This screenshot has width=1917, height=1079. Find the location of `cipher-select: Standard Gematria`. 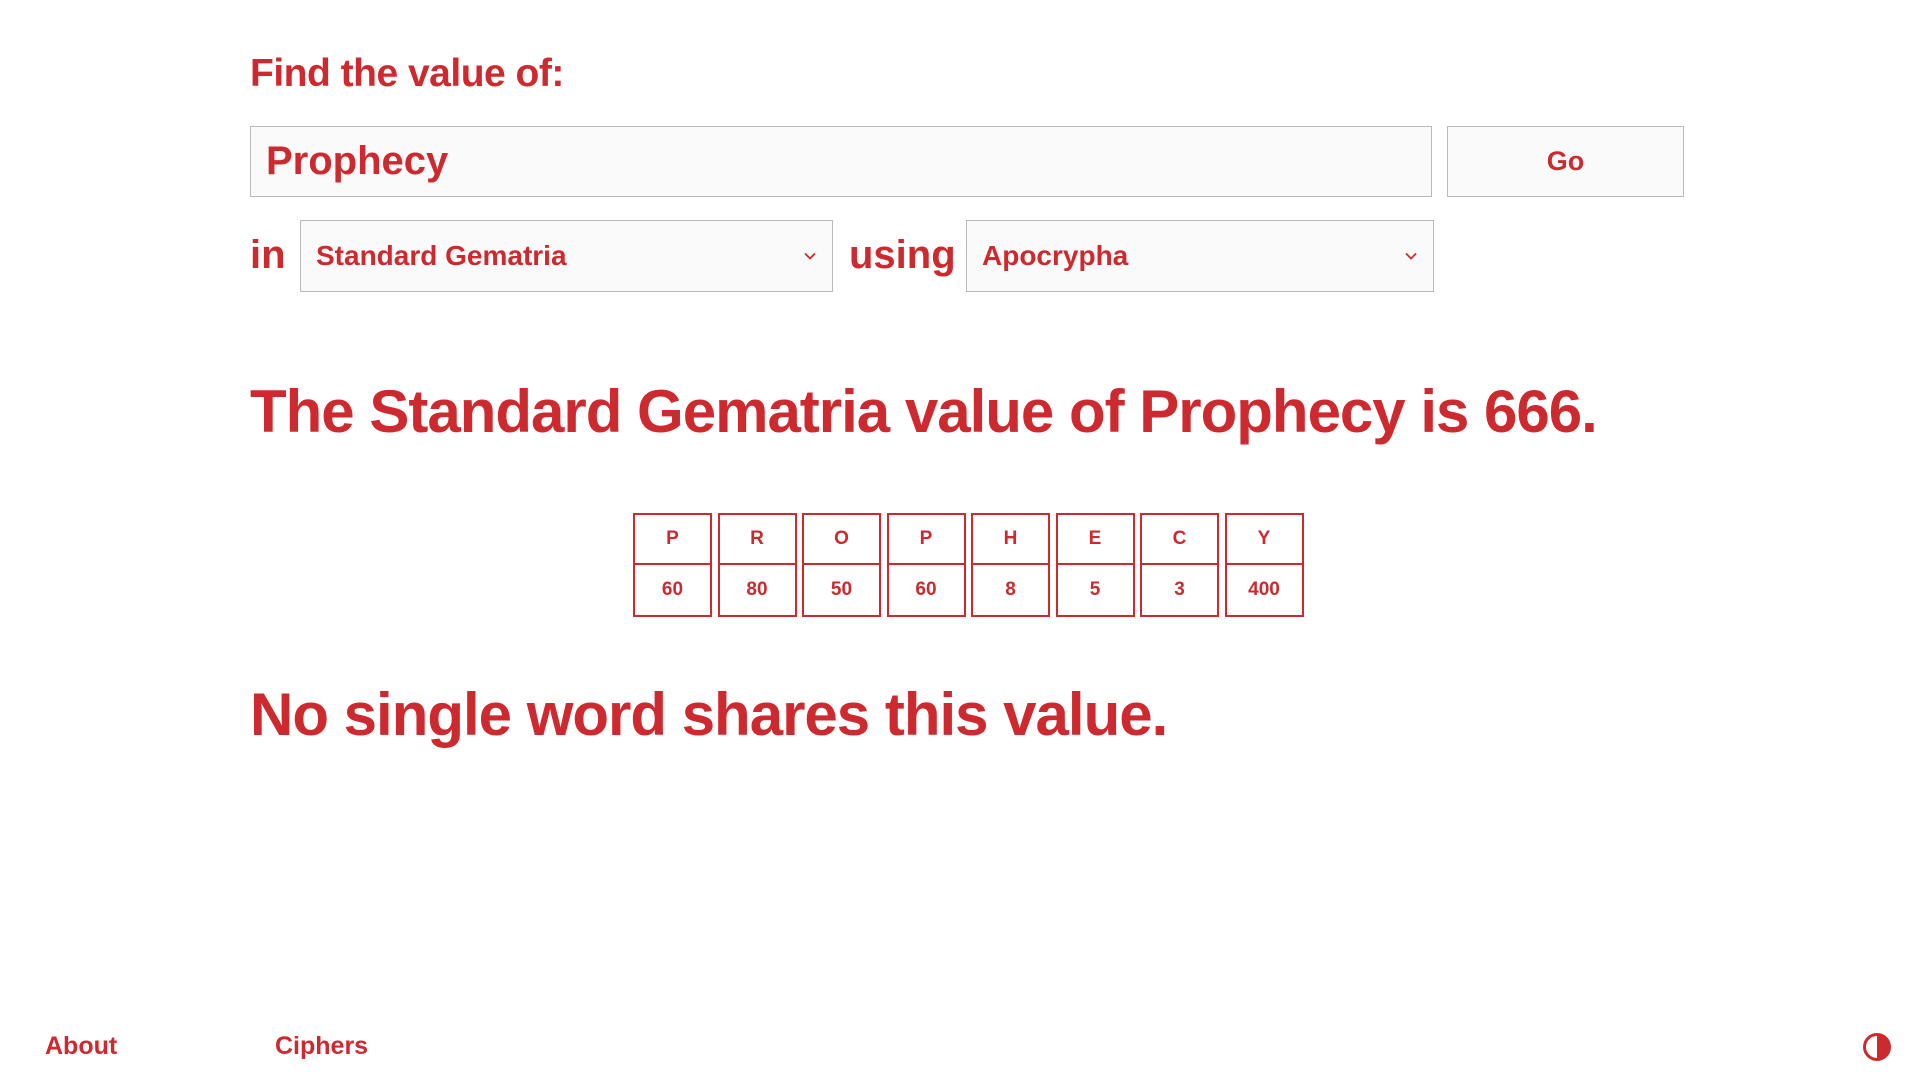

cipher-select: Standard Gematria is located at coordinates (566, 256).